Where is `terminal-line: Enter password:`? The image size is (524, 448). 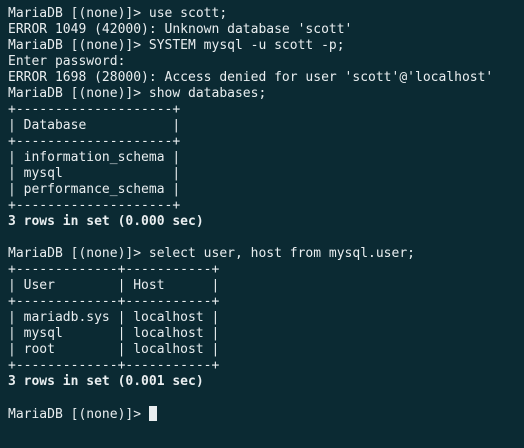 terminal-line: Enter password: is located at coordinates (67, 61).